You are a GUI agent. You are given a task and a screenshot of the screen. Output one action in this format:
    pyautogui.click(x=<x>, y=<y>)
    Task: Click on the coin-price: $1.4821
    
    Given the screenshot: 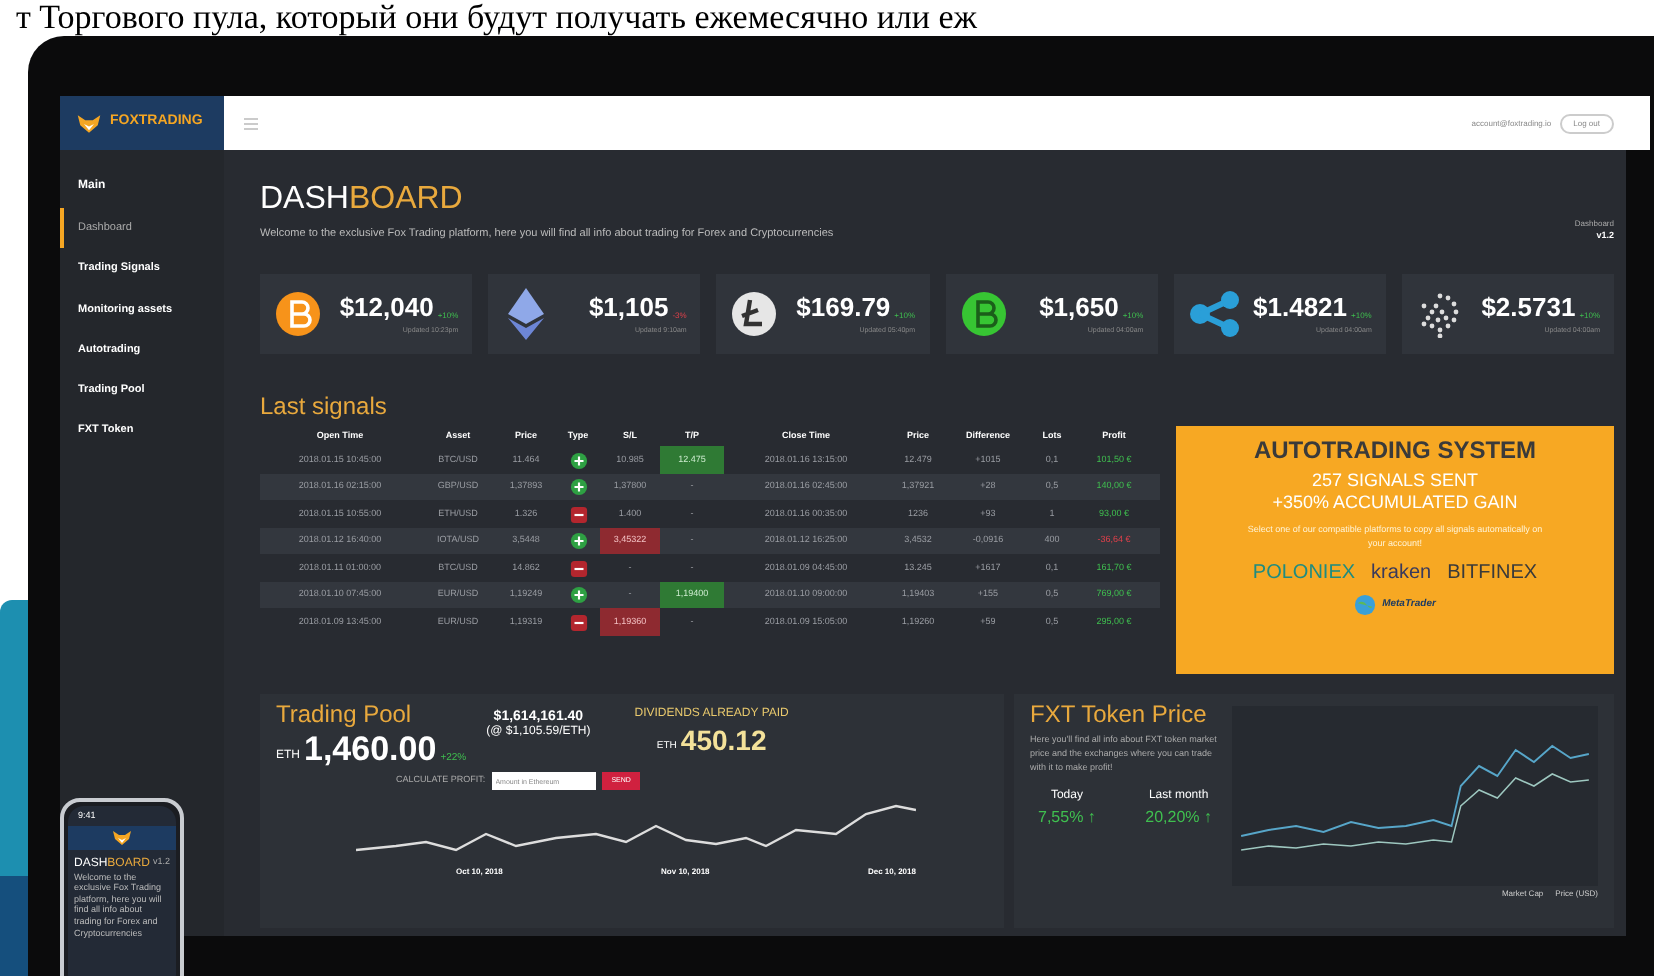 What is the action you would take?
    pyautogui.click(x=1300, y=306)
    